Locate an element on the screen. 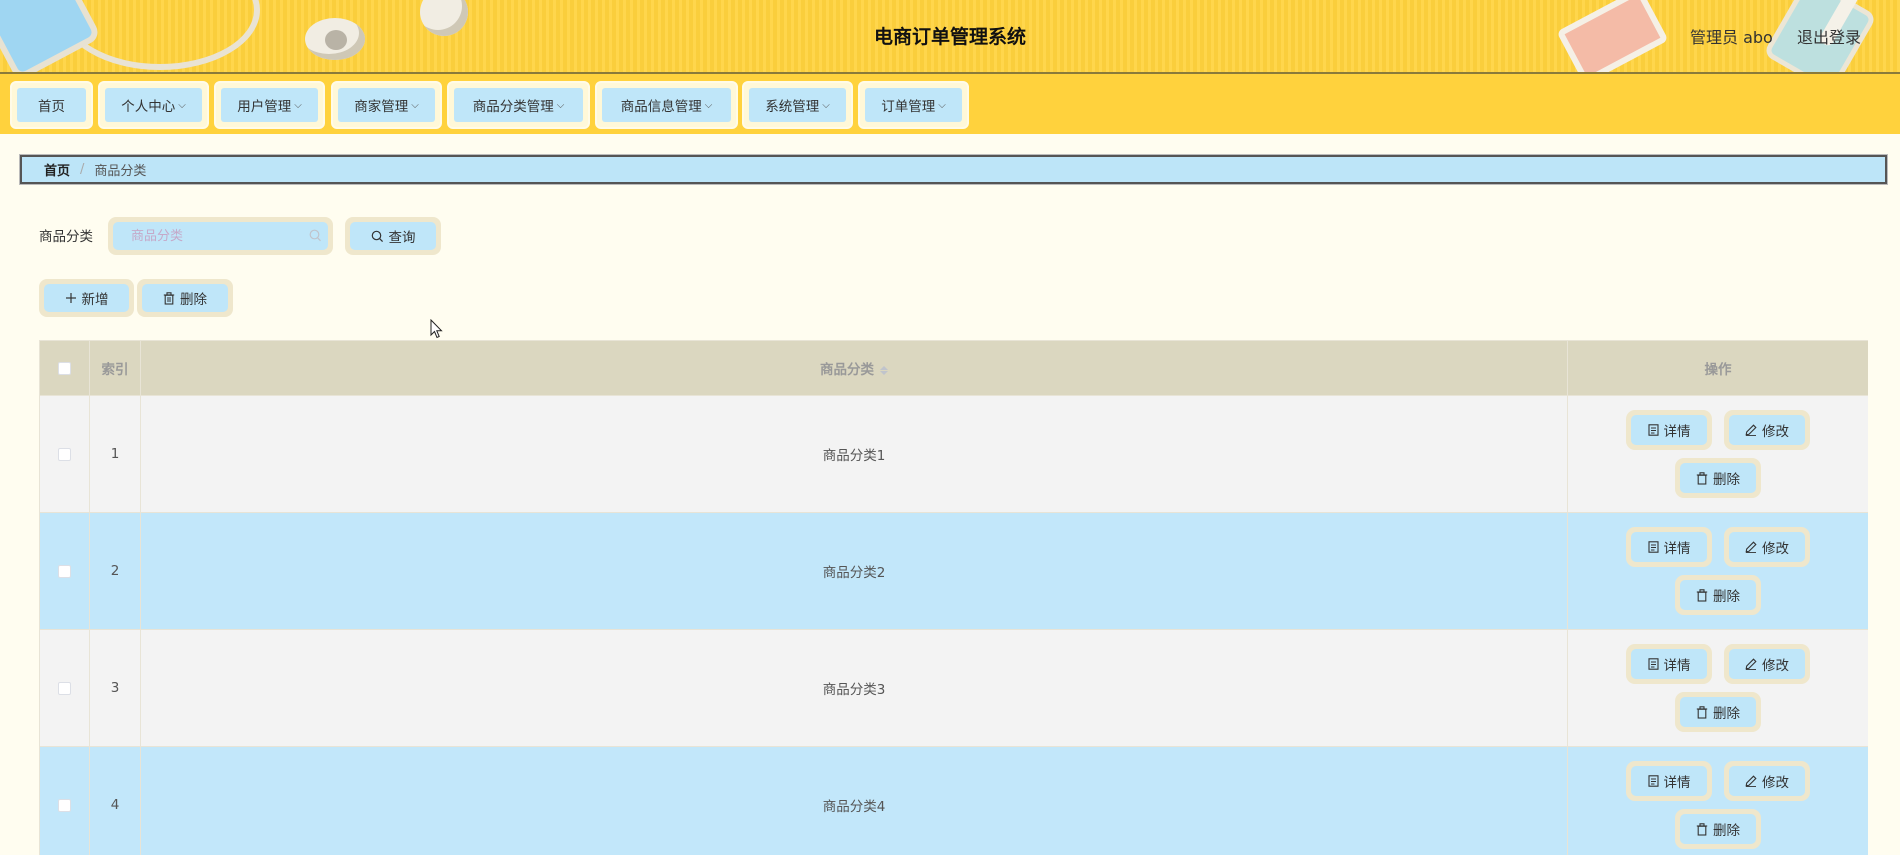  nav-item-label: 商品信息管理 is located at coordinates (661, 107).